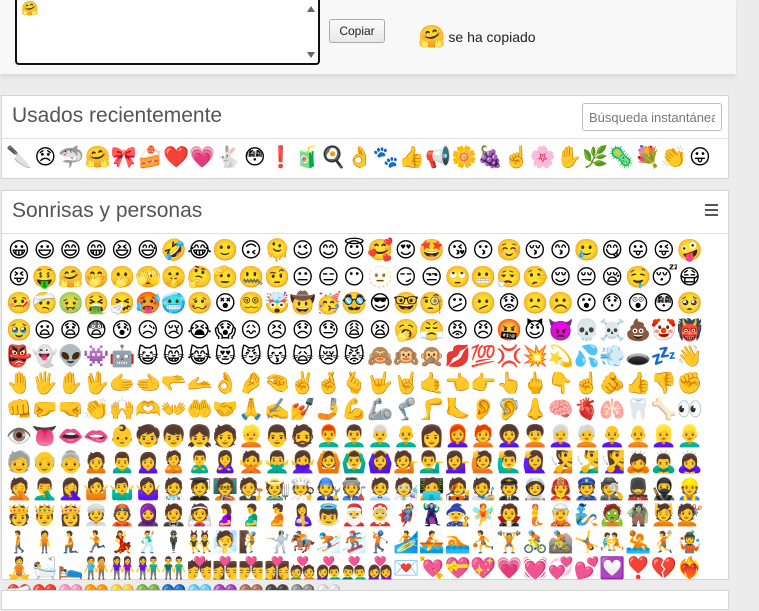 This screenshot has height=611, width=759. I want to click on emoji-button: 💝, so click(458, 568).